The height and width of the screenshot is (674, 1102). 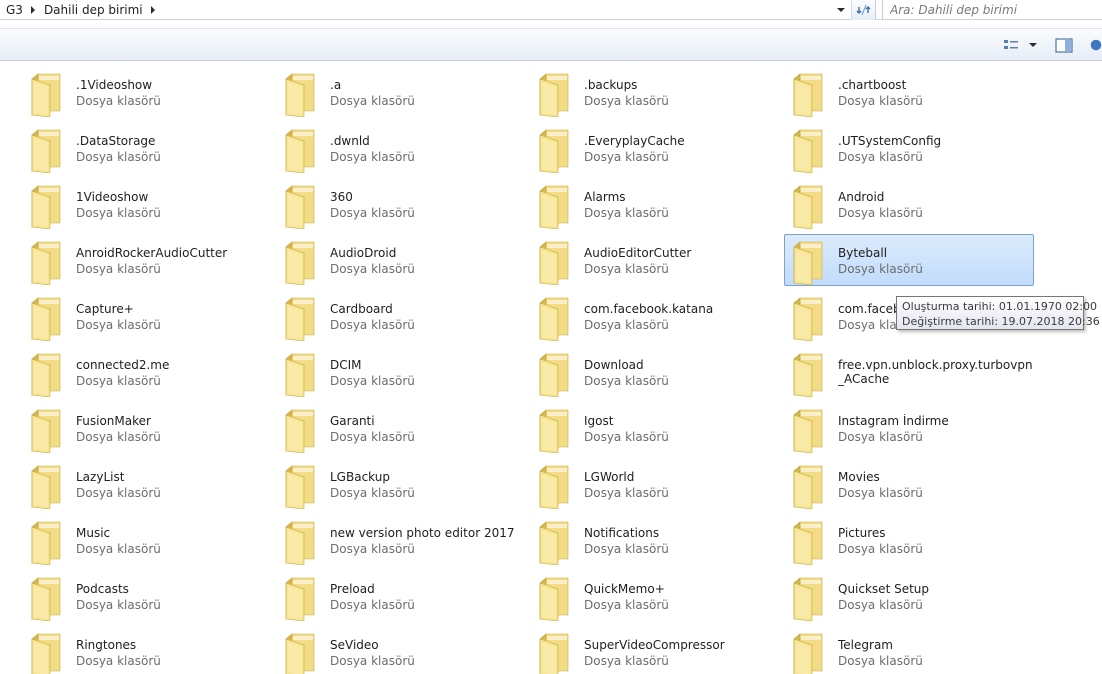 I want to click on folder-item: Android Dosya klasörü, so click(x=909, y=204).